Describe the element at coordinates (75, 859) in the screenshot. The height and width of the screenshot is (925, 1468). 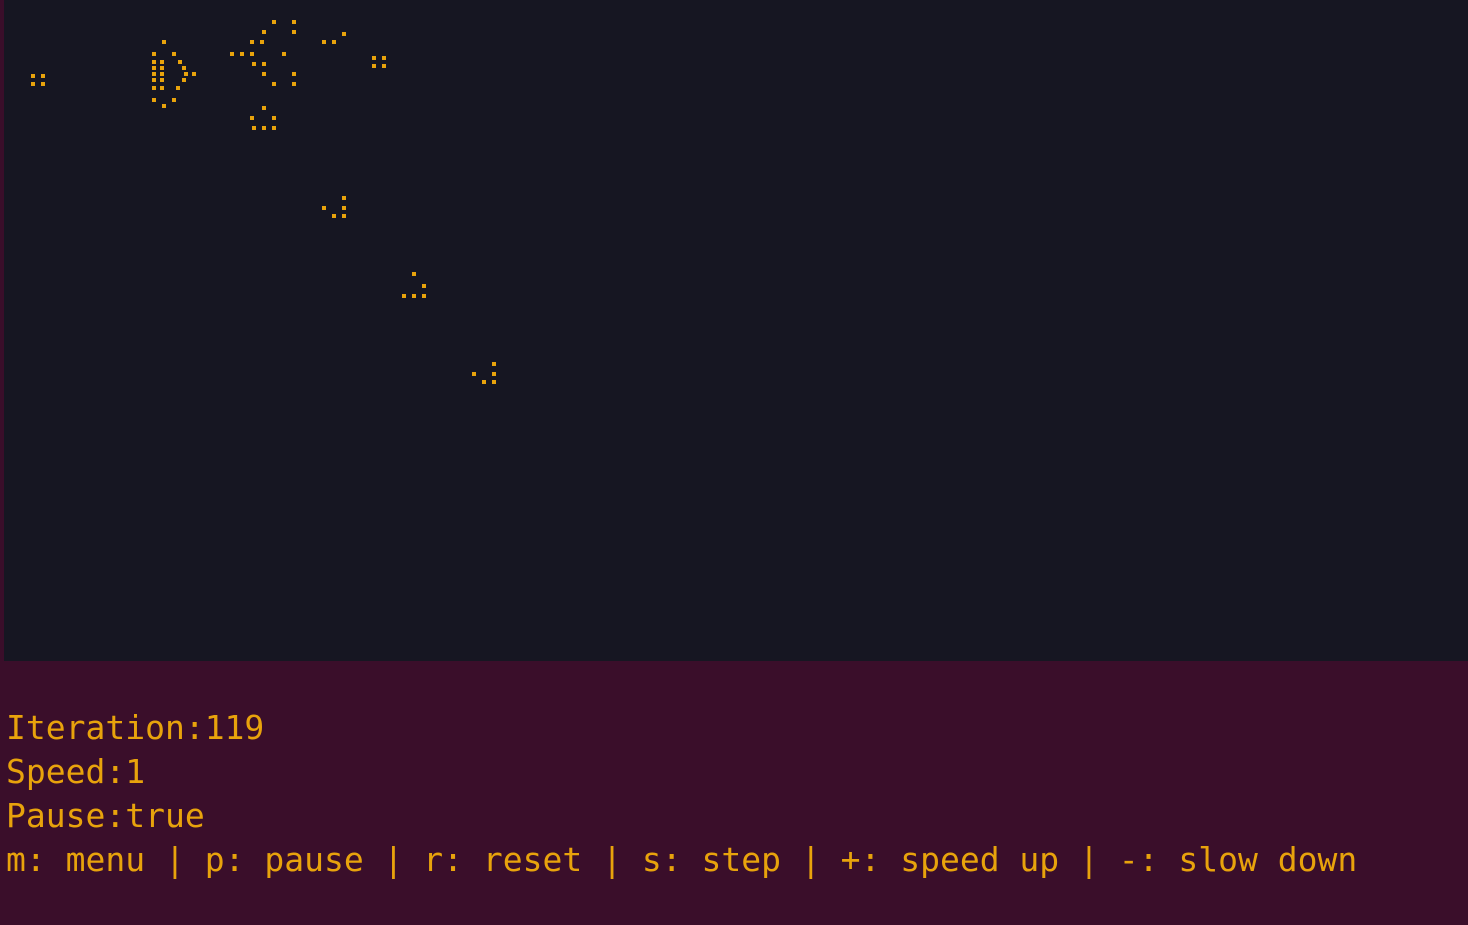
I see `help-menu: m: menu` at that location.